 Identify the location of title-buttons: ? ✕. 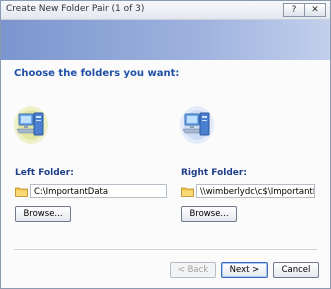
(304, 10).